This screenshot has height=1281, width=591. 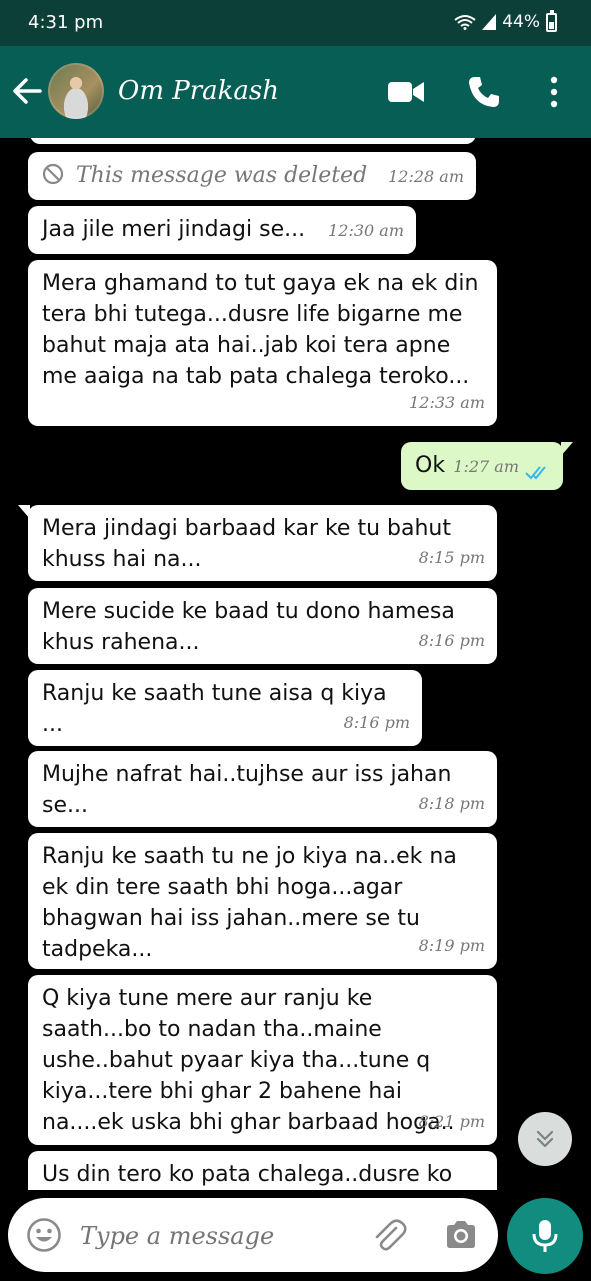 I want to click on scroll-to-bottom-button, so click(x=545, y=1139).